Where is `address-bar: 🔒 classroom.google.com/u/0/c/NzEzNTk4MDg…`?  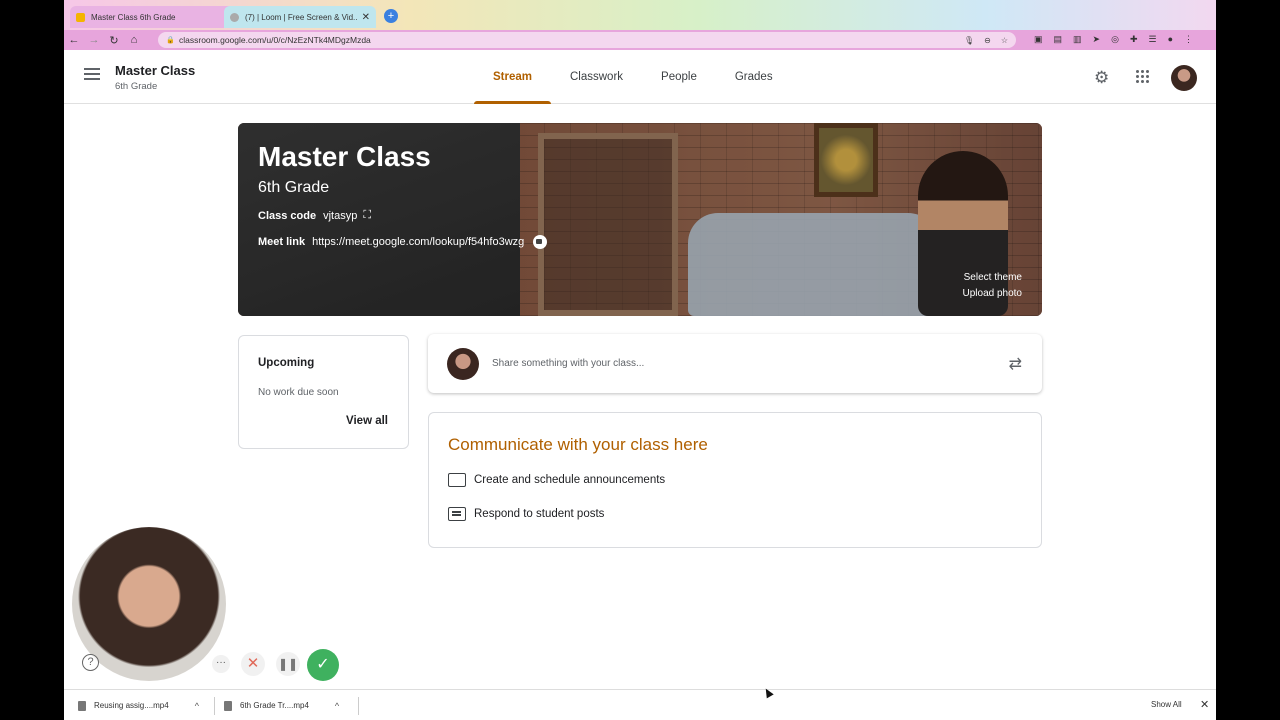 address-bar: 🔒 classroom.google.com/u/0/c/NzEzNTk4MDg… is located at coordinates (587, 40).